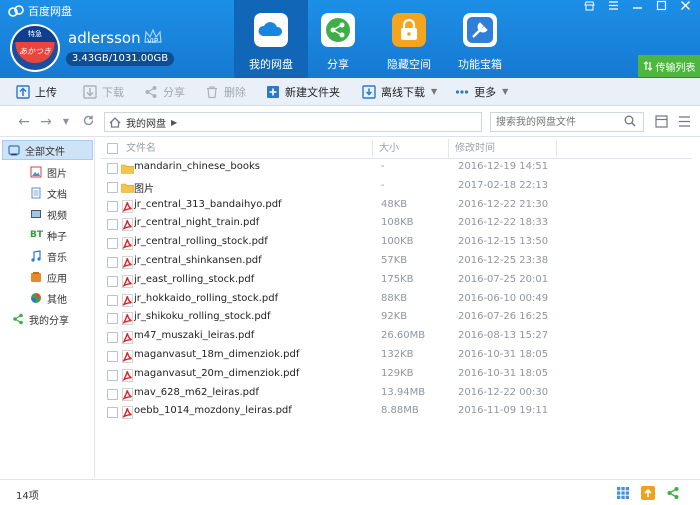 The height and width of the screenshot is (505, 700). I want to click on file-name: jr_hokkaido_rolling_stock.pdf, so click(206, 298).